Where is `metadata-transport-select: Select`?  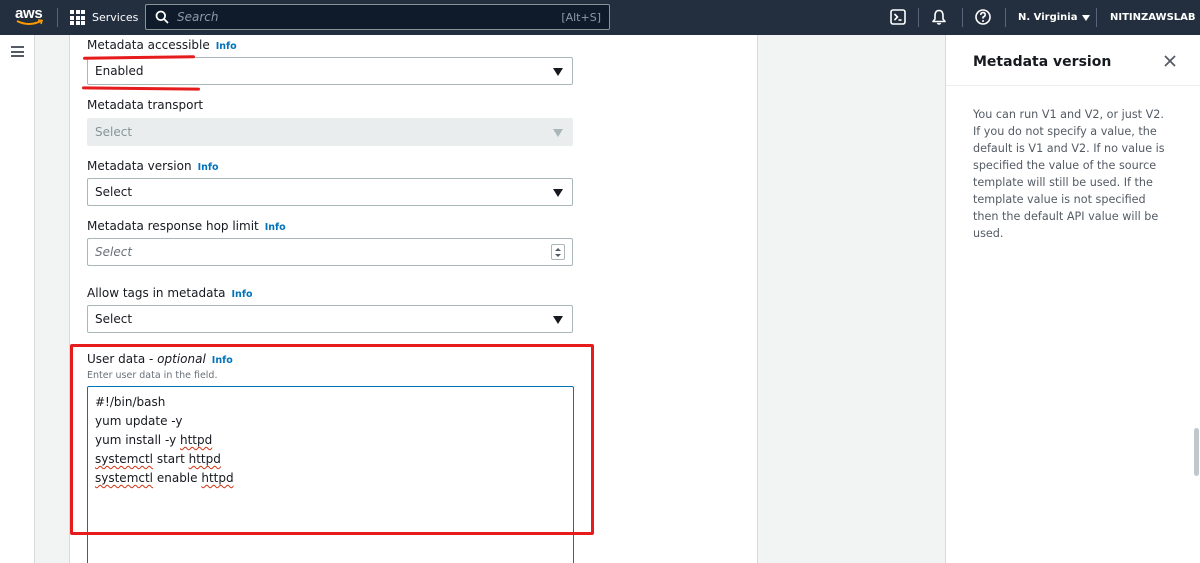
metadata-transport-select: Select is located at coordinates (330, 132).